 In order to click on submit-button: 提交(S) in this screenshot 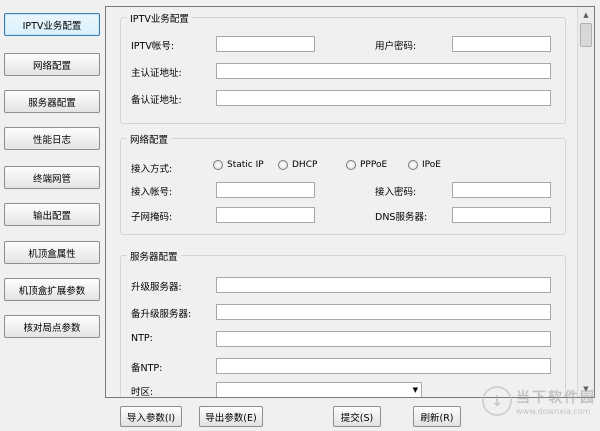, I will do `click(357, 416)`.